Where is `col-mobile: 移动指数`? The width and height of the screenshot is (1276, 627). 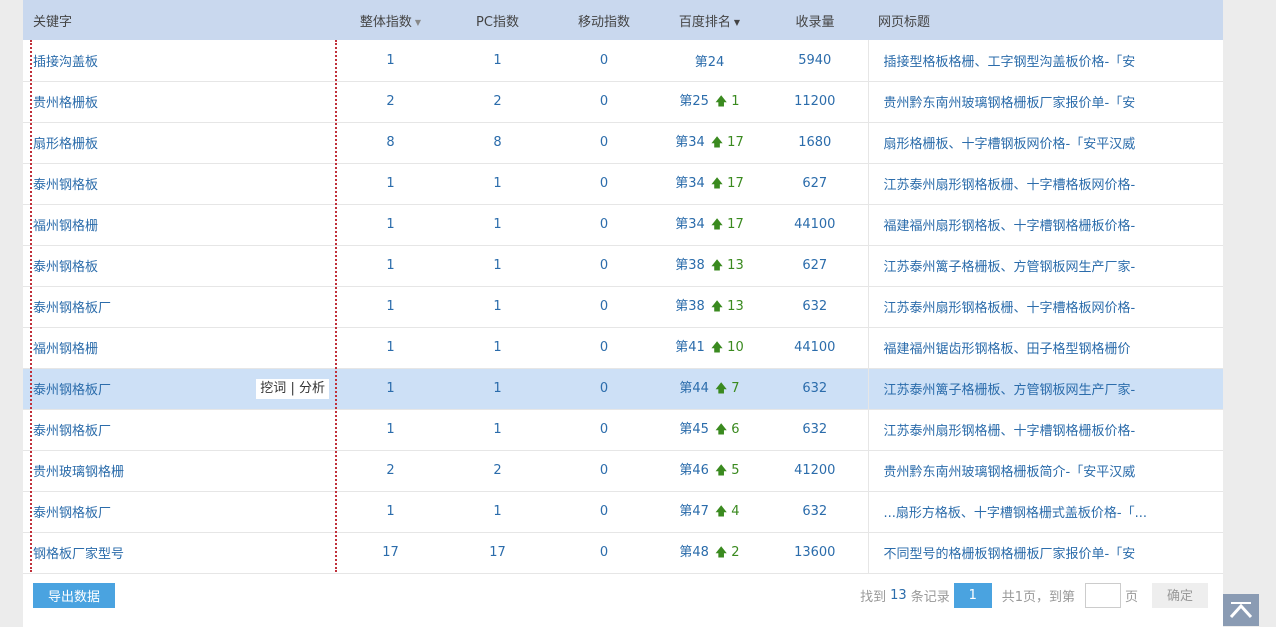 col-mobile: 移动指数 is located at coordinates (603, 22).